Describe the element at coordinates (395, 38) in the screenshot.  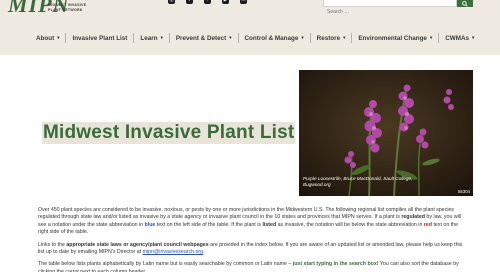
I see `nav-item-environmental-change: Environmental Change ▾` at that location.